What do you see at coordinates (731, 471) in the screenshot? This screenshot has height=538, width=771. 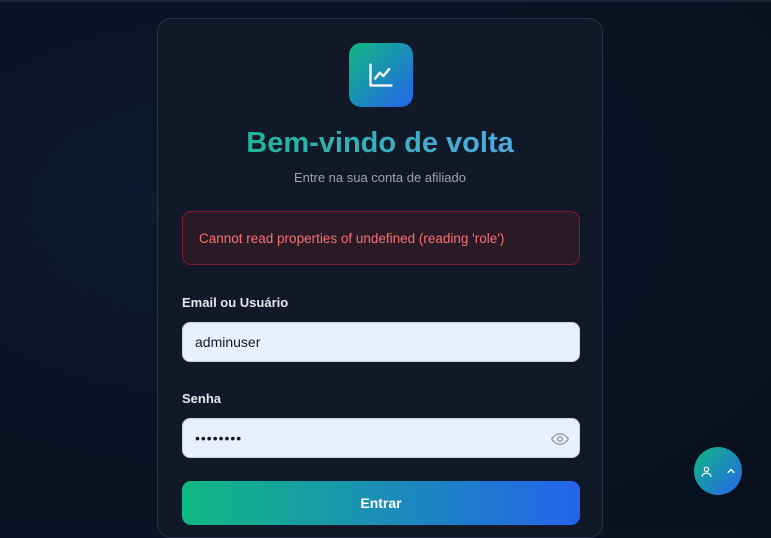 I see `chevron-up-icon` at bounding box center [731, 471].